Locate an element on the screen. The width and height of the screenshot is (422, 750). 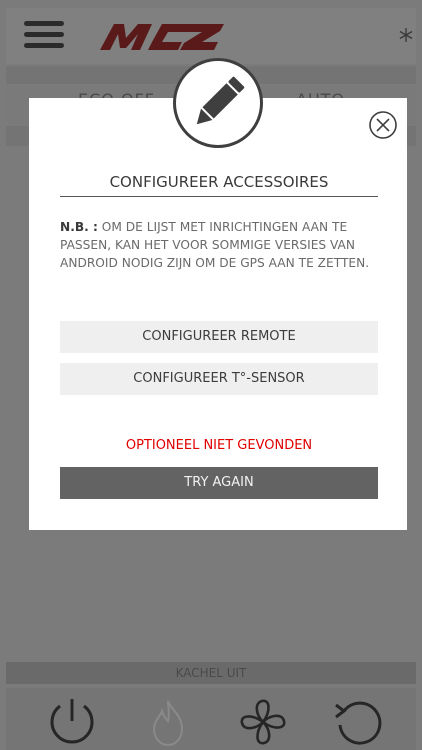
title-divider is located at coordinates (219, 196).